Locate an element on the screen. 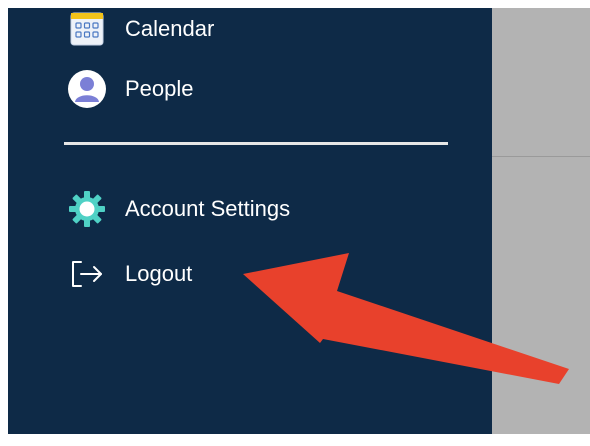  content-divider is located at coordinates (541, 156).